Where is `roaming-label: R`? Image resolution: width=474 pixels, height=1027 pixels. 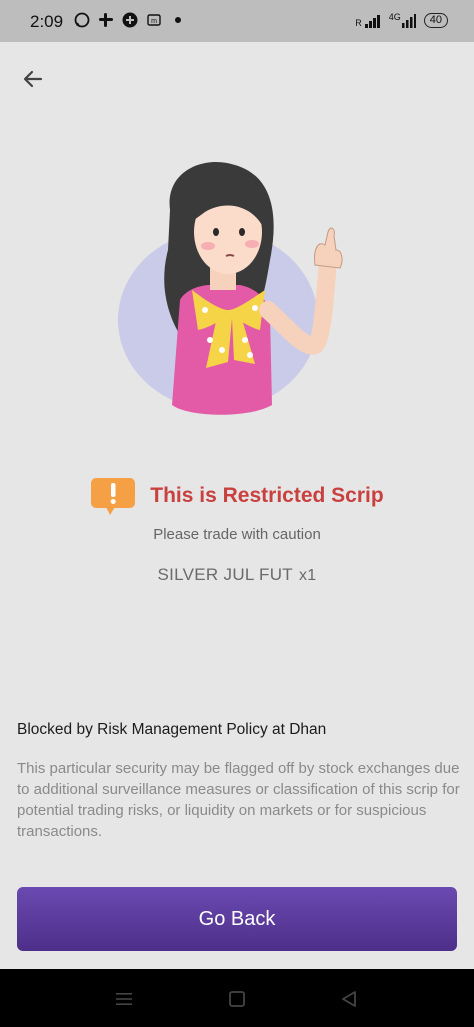 roaming-label: R is located at coordinates (358, 22).